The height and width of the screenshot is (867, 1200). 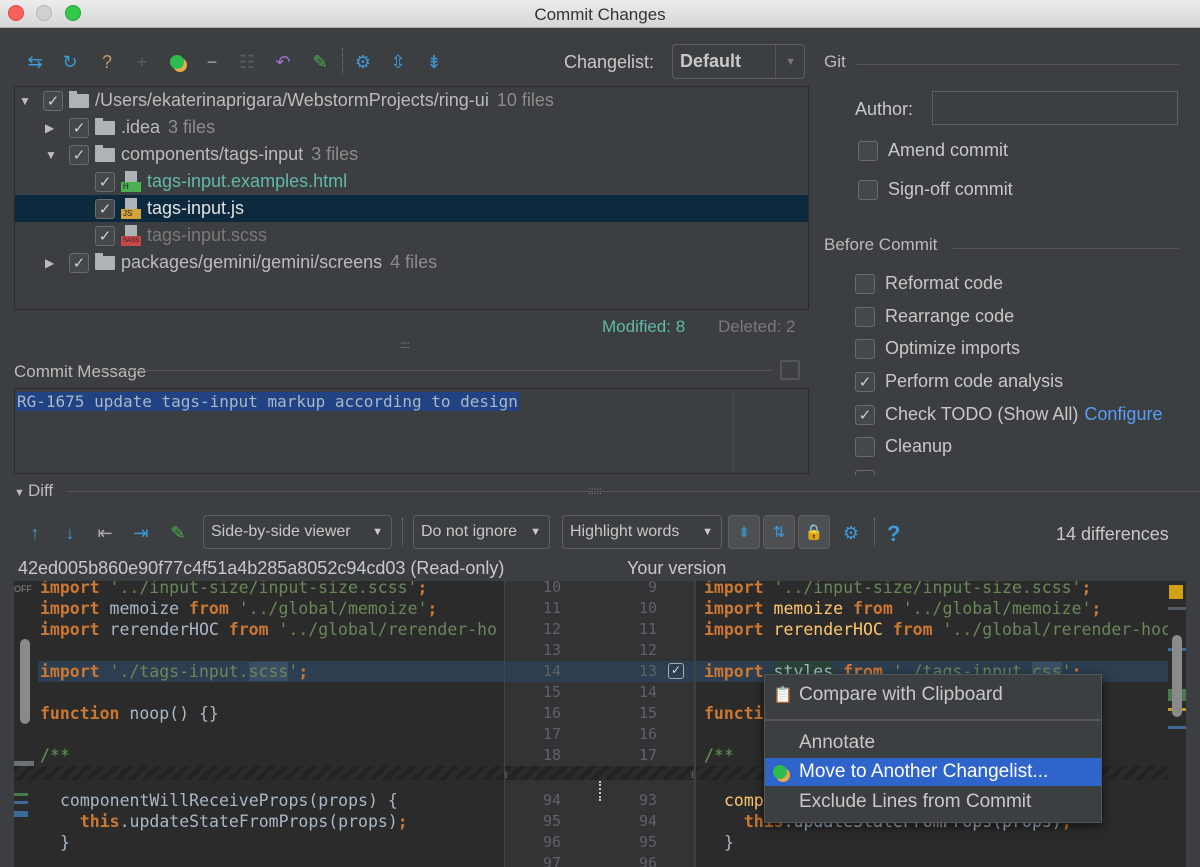 I want to click on changelist-dropdown: Default ▼, so click(x=738, y=61).